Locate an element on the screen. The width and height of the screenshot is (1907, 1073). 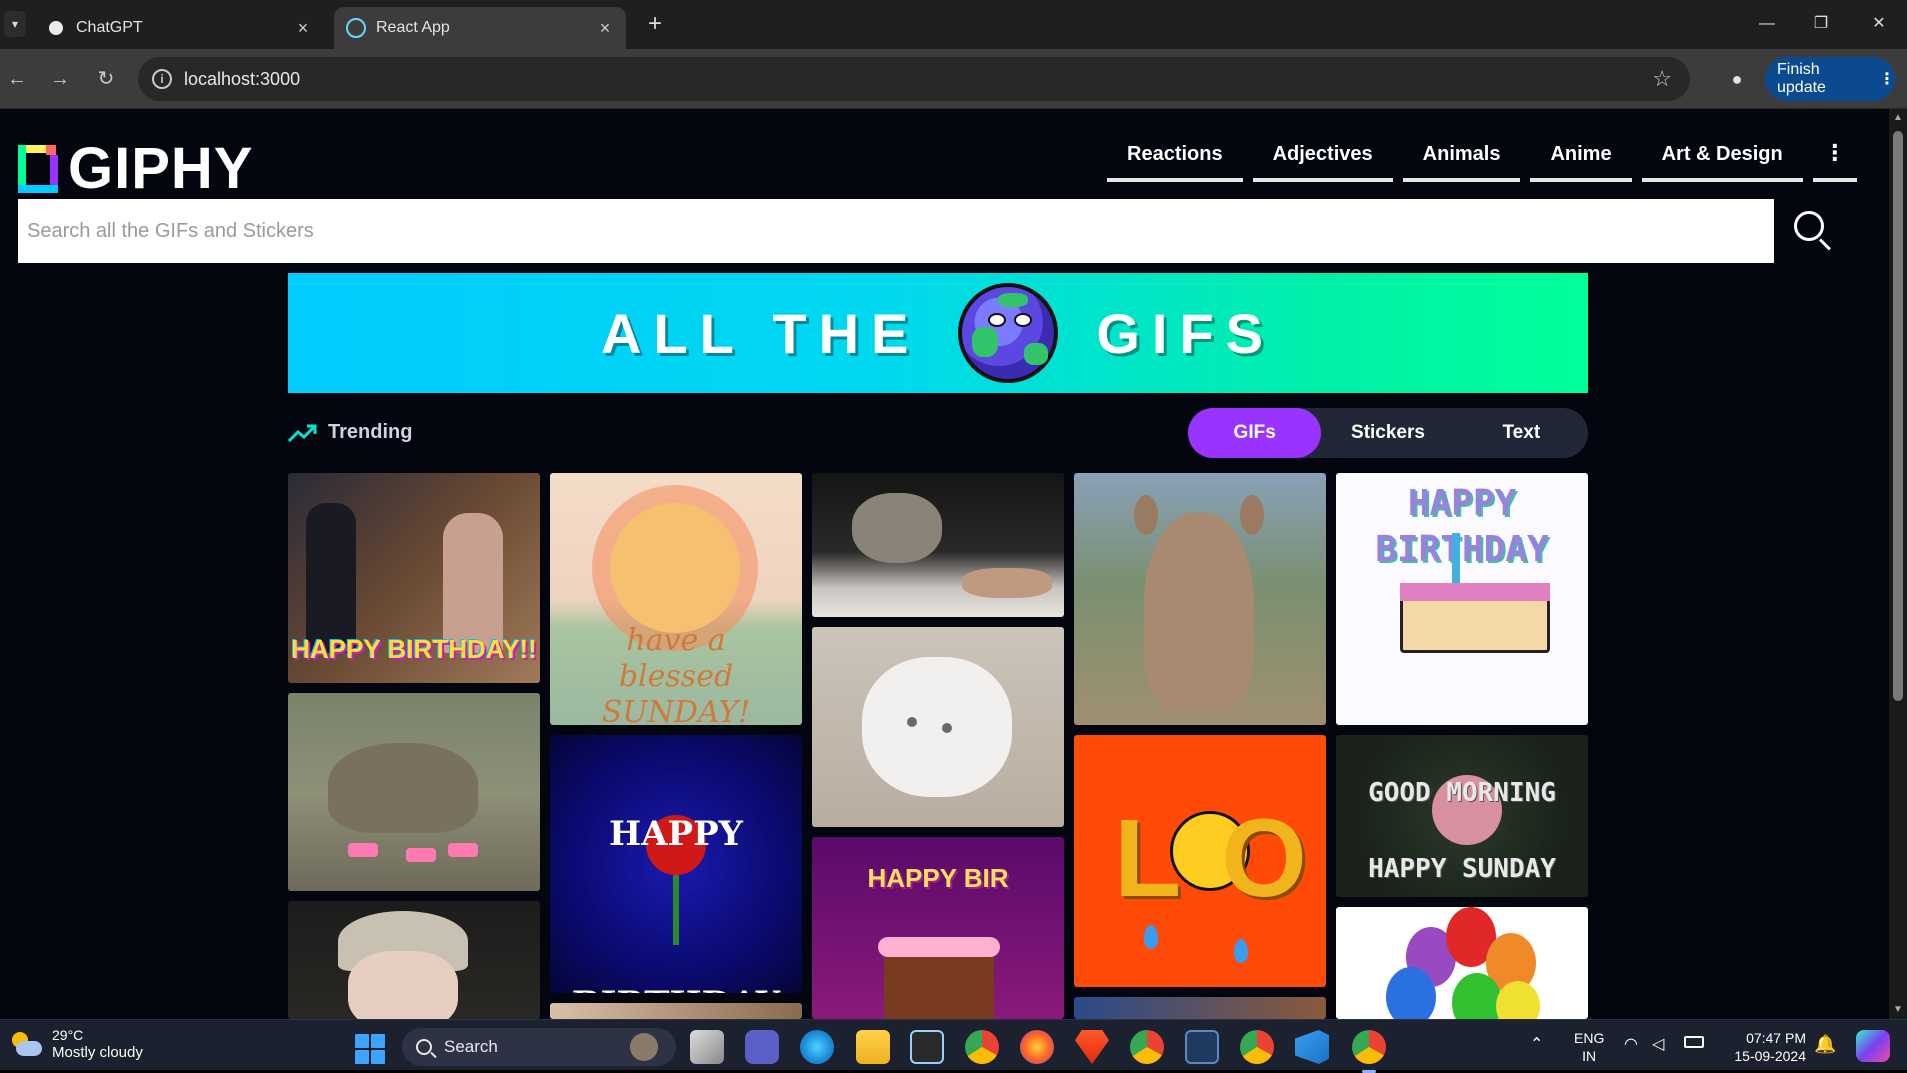
copilot-icon is located at coordinates (1873, 1046).